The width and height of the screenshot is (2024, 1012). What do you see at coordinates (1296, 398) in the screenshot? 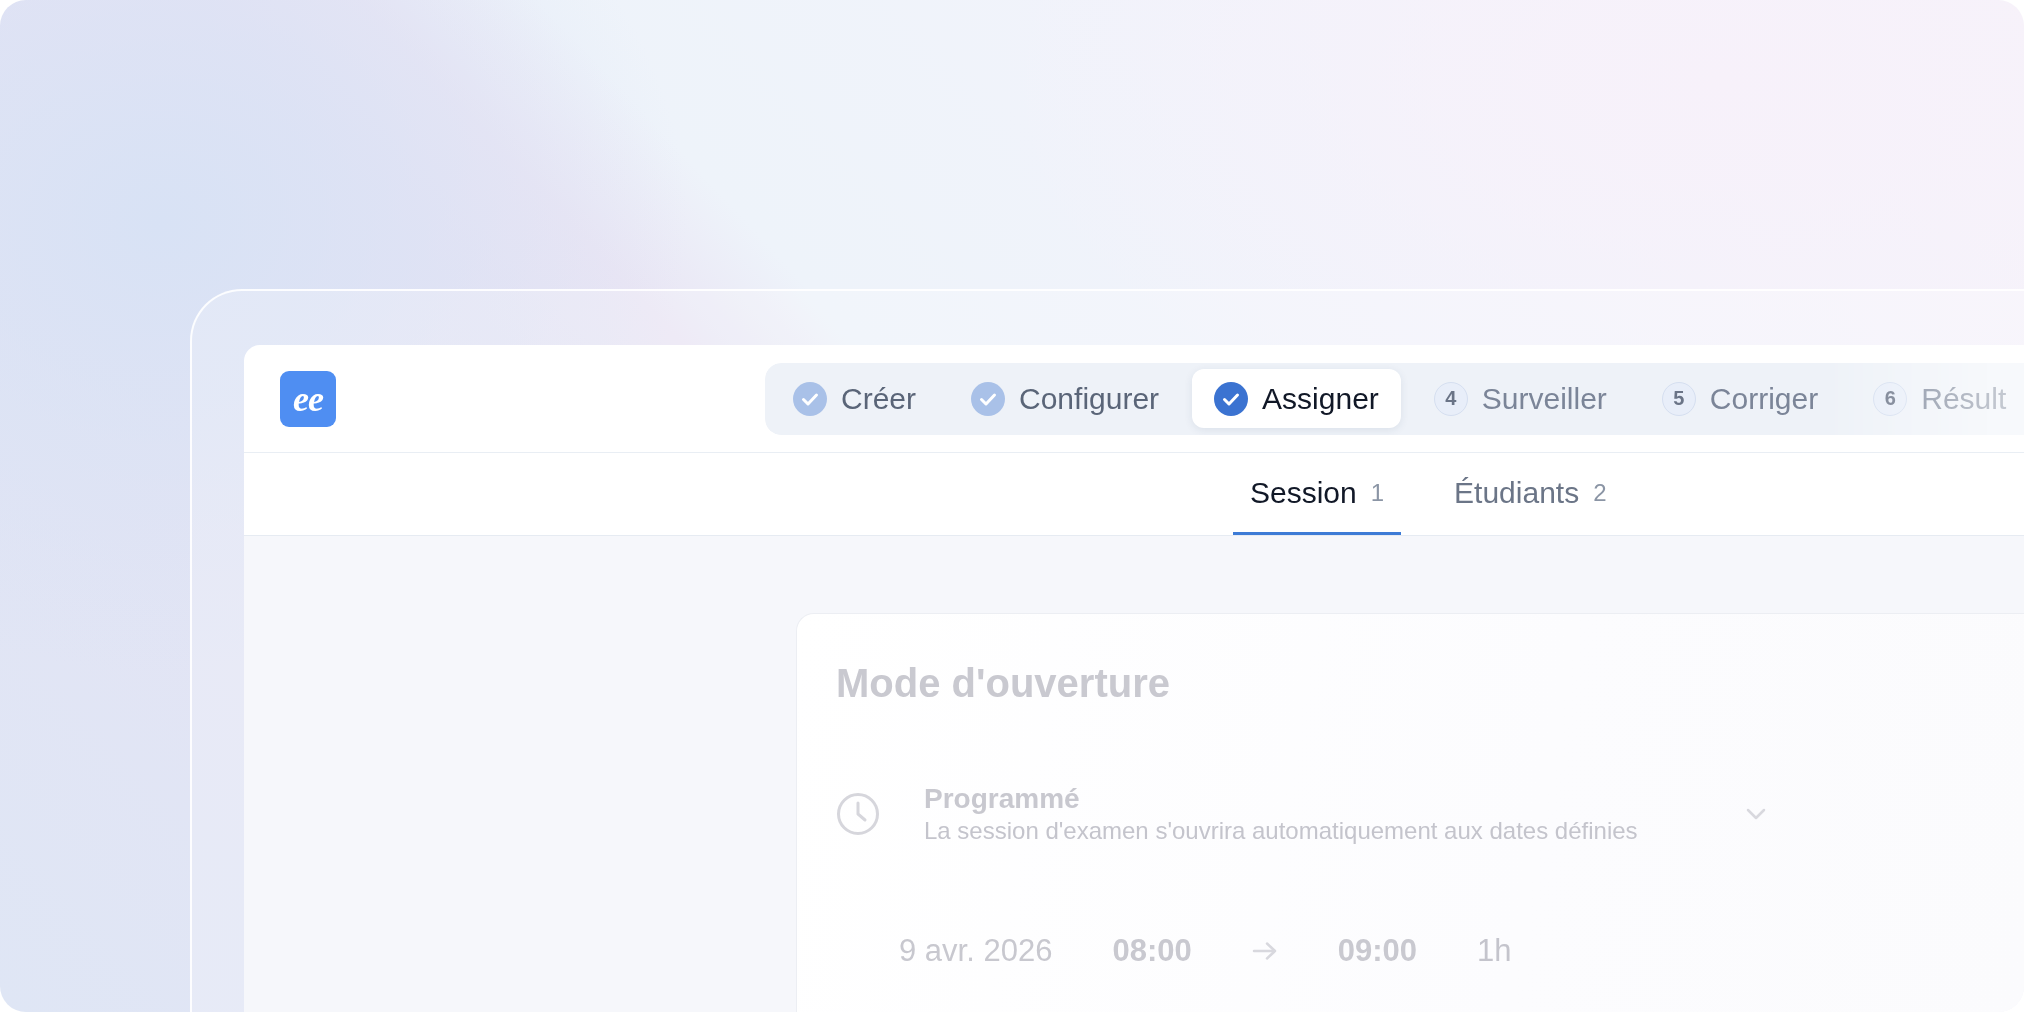
I see `step-tab: Assigner` at bounding box center [1296, 398].